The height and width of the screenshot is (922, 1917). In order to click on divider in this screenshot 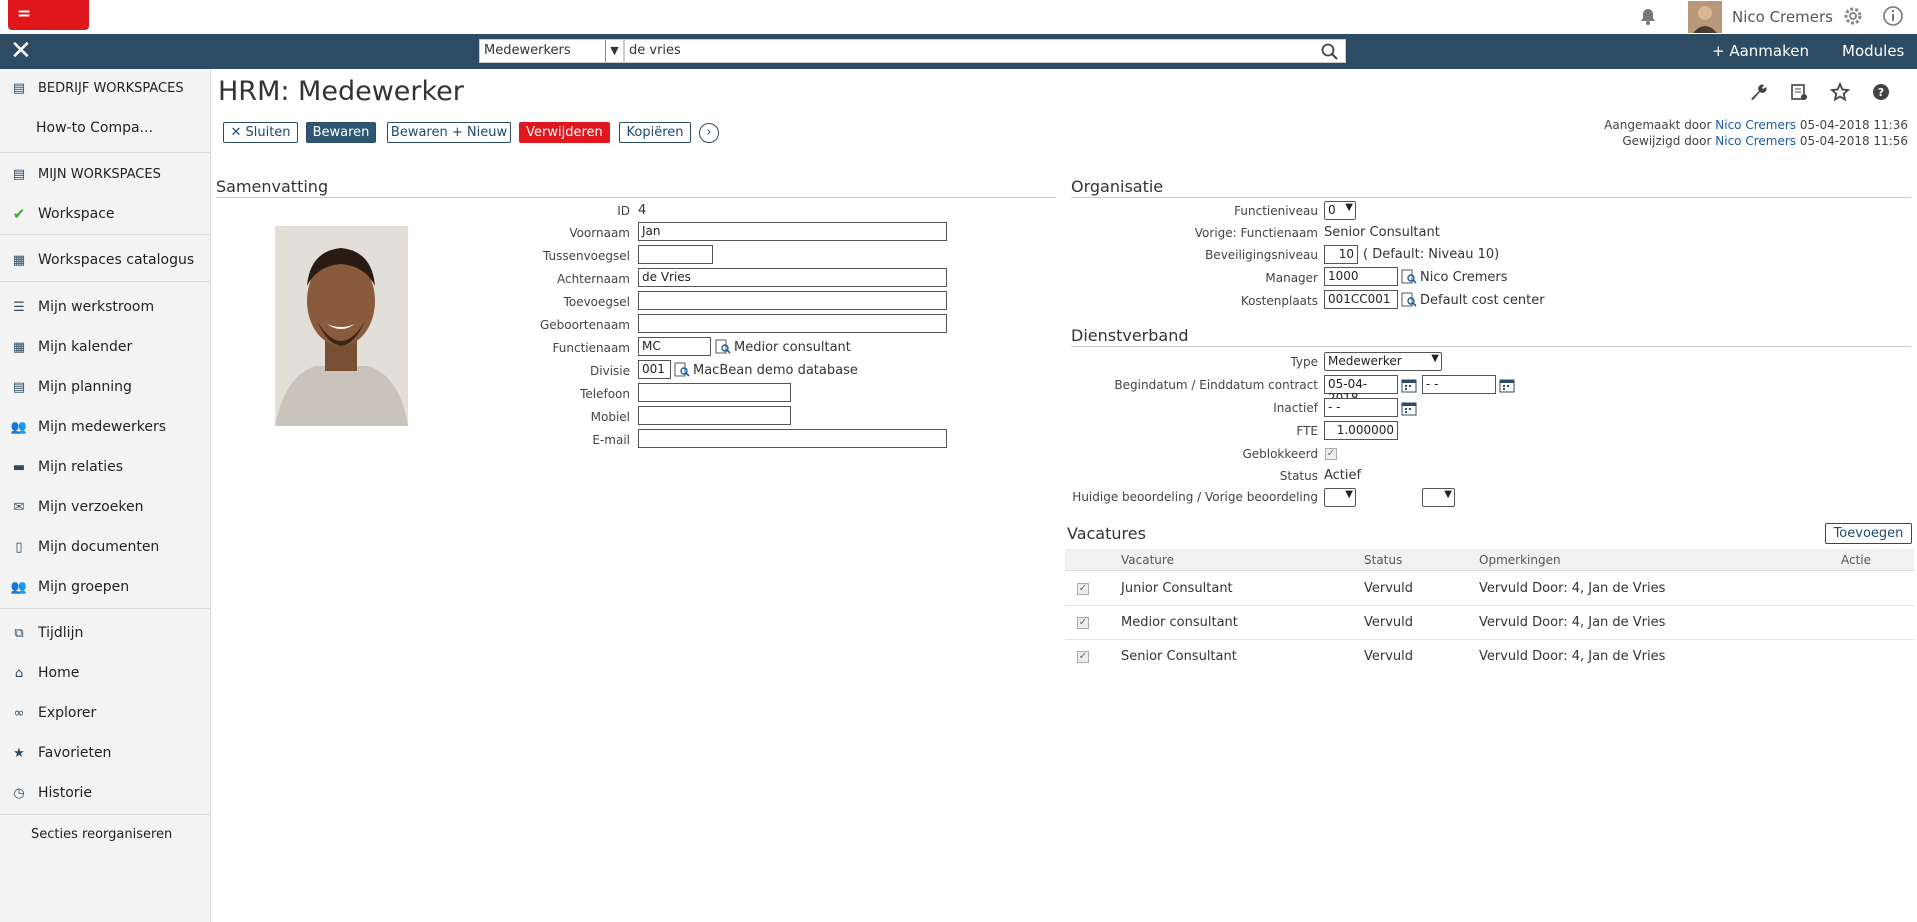, I will do `click(636, 197)`.